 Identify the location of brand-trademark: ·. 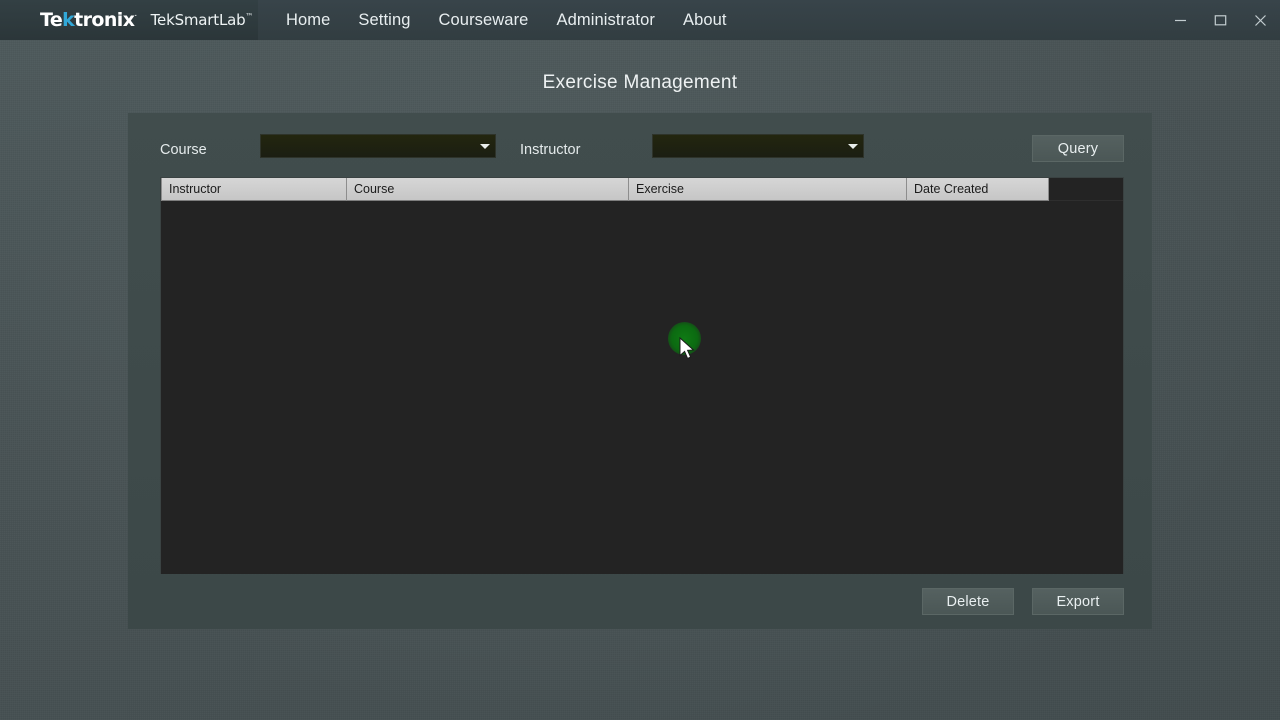
(135, 16).